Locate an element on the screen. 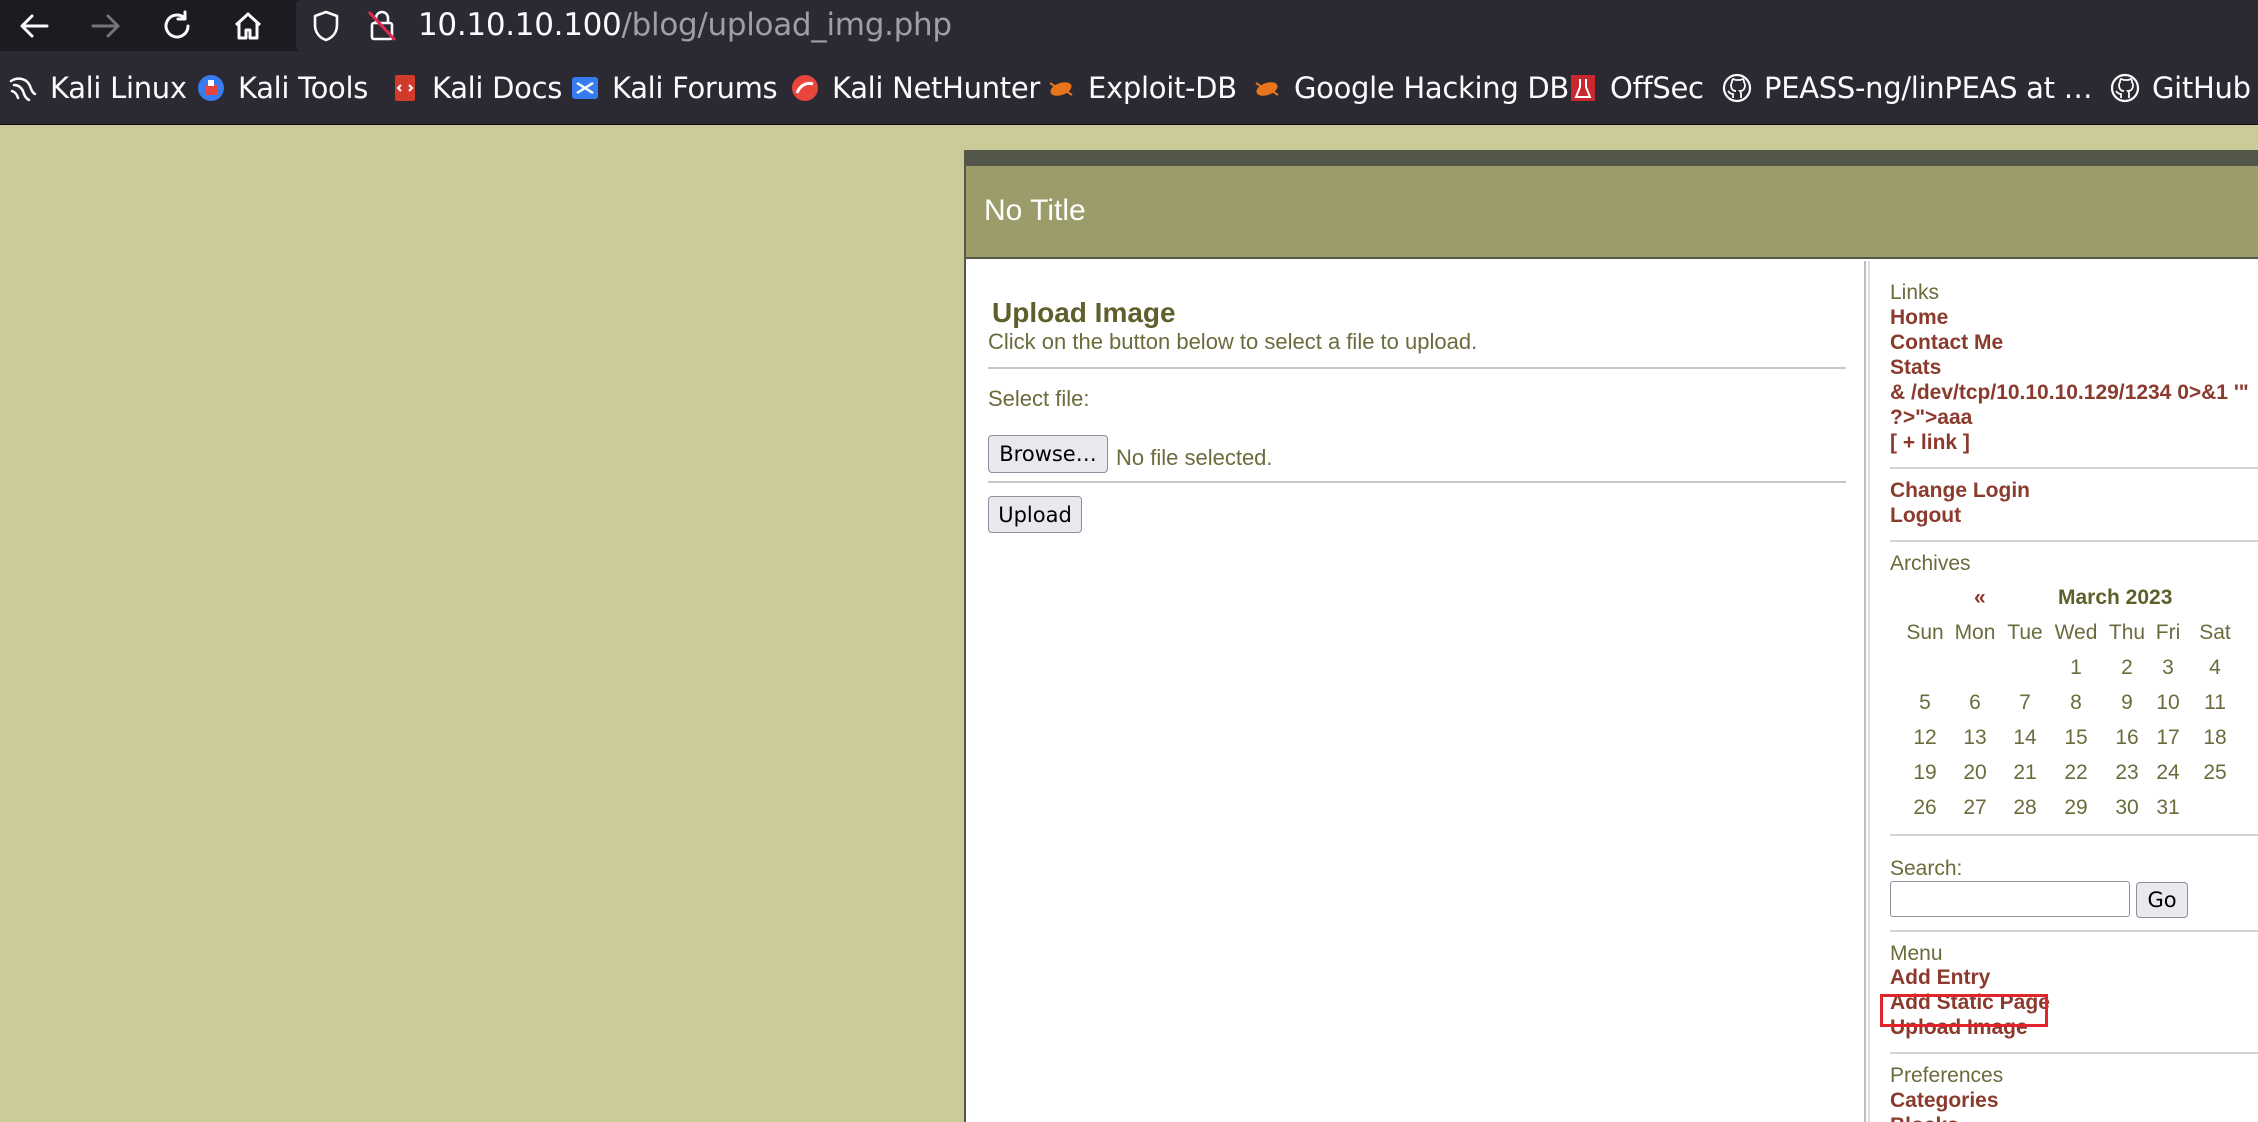  sidebar-link-contact: Contact Me is located at coordinates (1946, 343).